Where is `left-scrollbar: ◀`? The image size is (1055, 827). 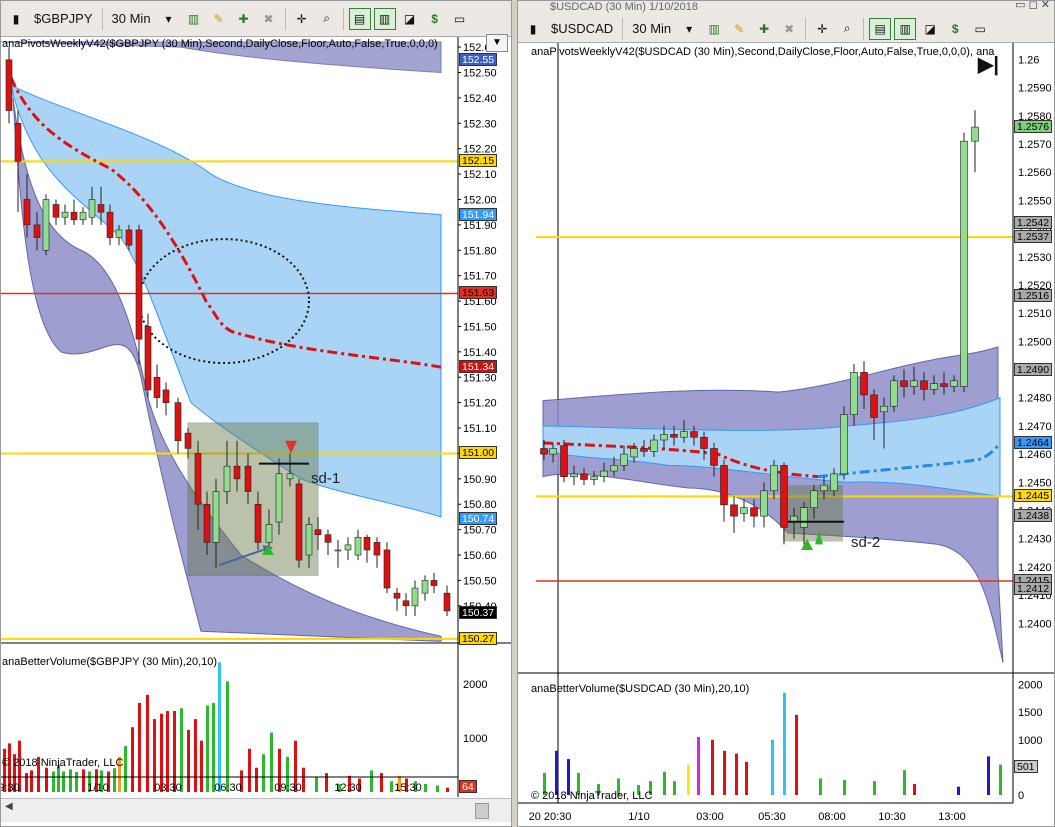 left-scrollbar: ◀ is located at coordinates (256, 810).